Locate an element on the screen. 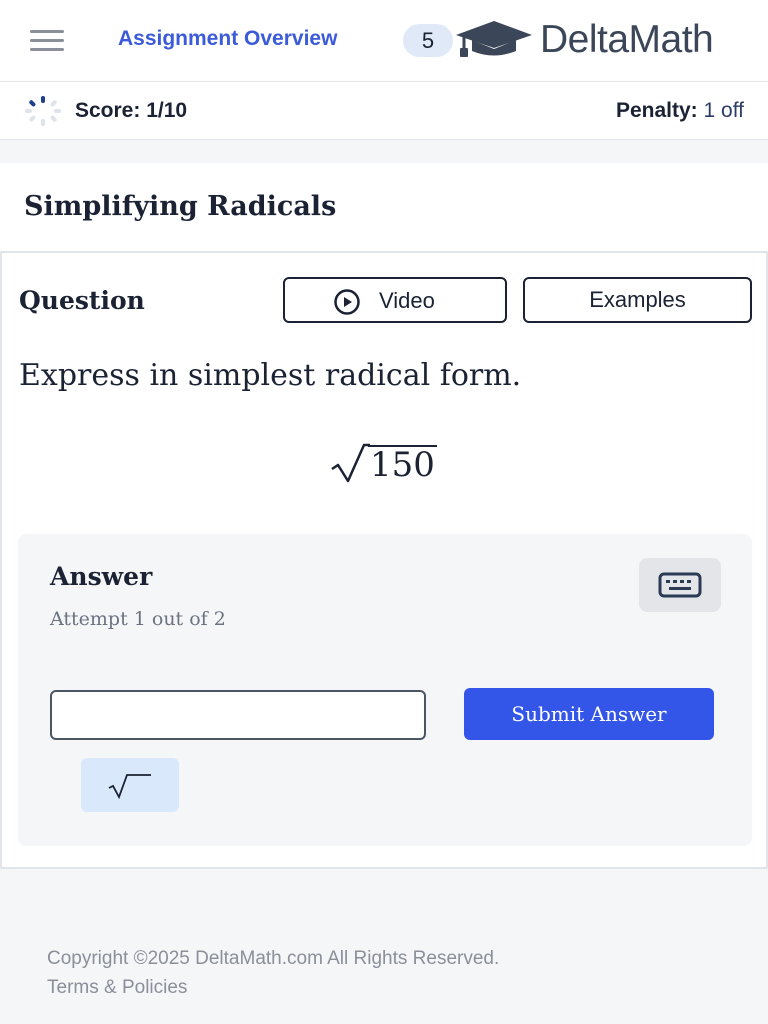  radical-sign is located at coordinates (350, 463).